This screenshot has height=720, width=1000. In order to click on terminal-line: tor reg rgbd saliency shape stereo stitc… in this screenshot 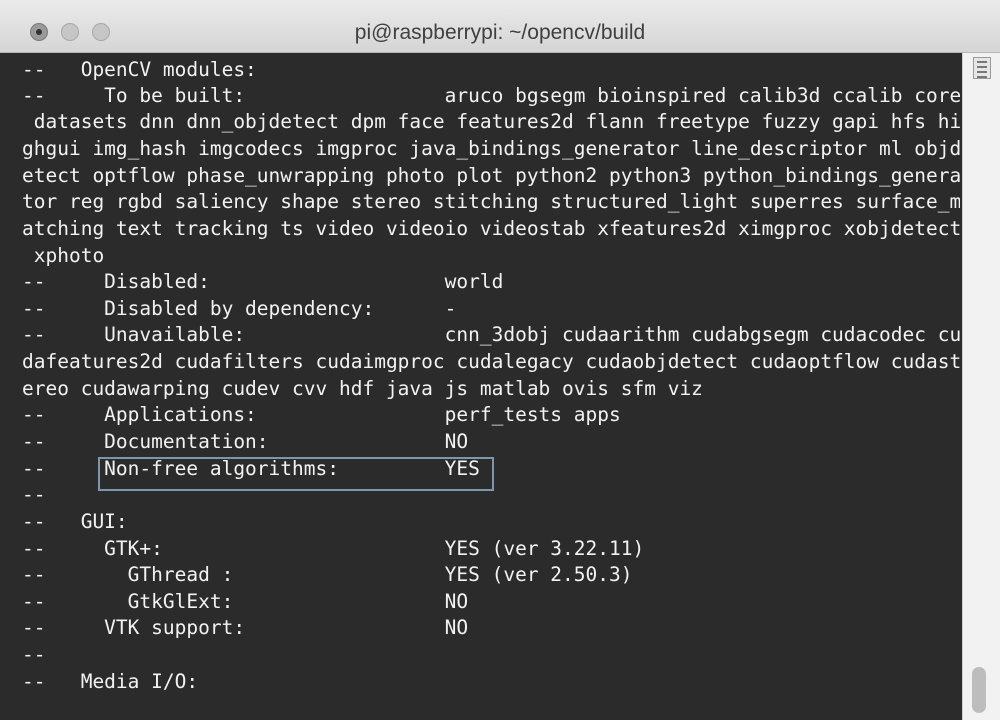, I will do `click(491, 201)`.